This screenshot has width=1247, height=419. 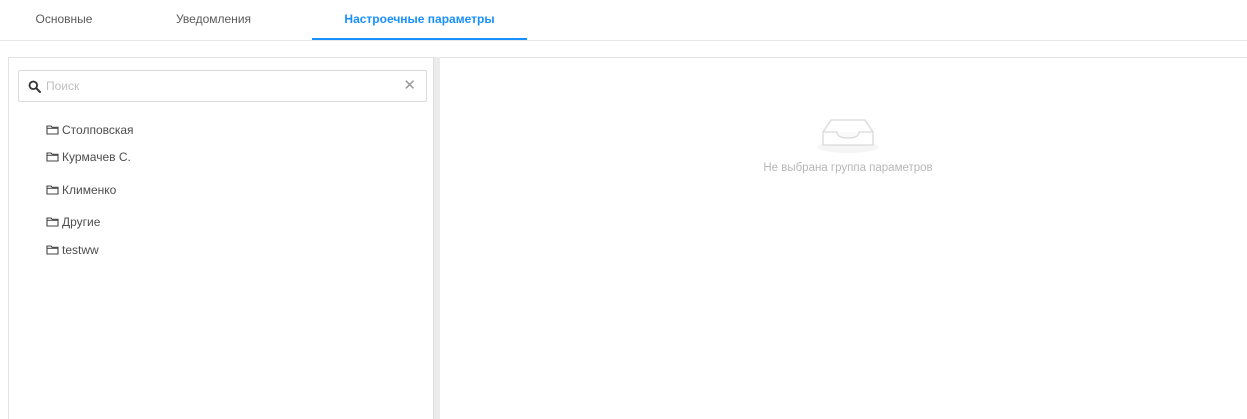 What do you see at coordinates (419, 39) in the screenshot?
I see `active-tab-indicator` at bounding box center [419, 39].